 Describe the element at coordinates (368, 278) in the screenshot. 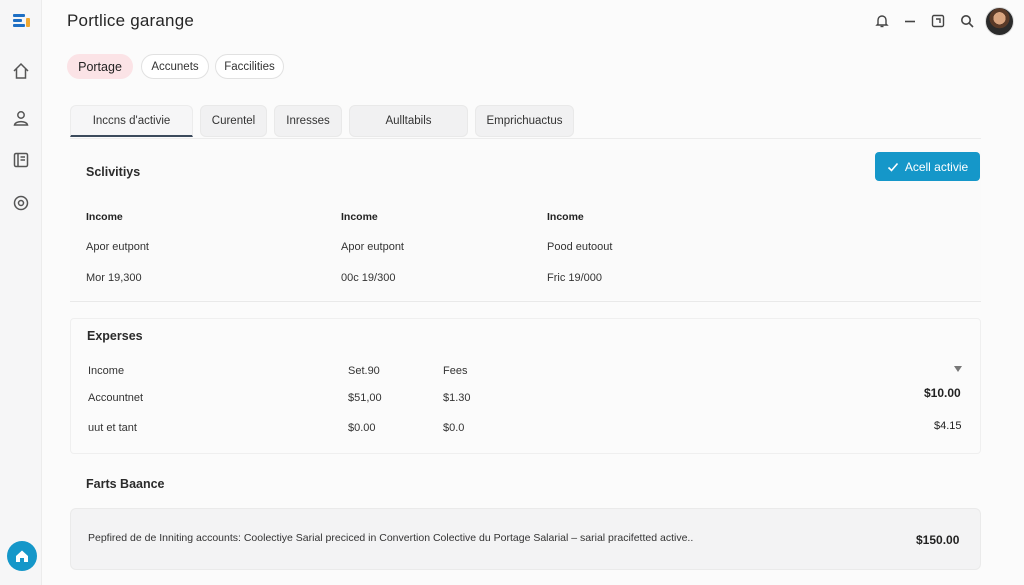

I see `activity-cell: 00c 19/300` at that location.